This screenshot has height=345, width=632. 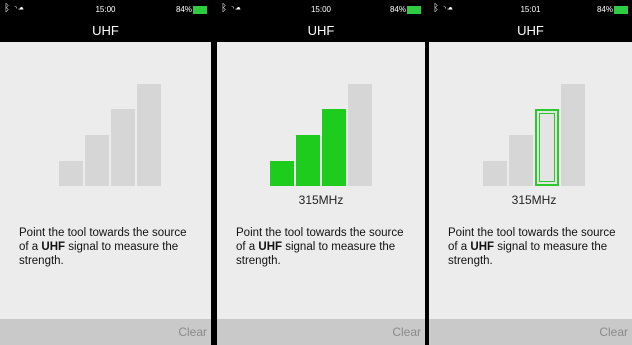 I want to click on status-bar: ᛒ◝☁ 15:01 84%, so click(x=530, y=10).